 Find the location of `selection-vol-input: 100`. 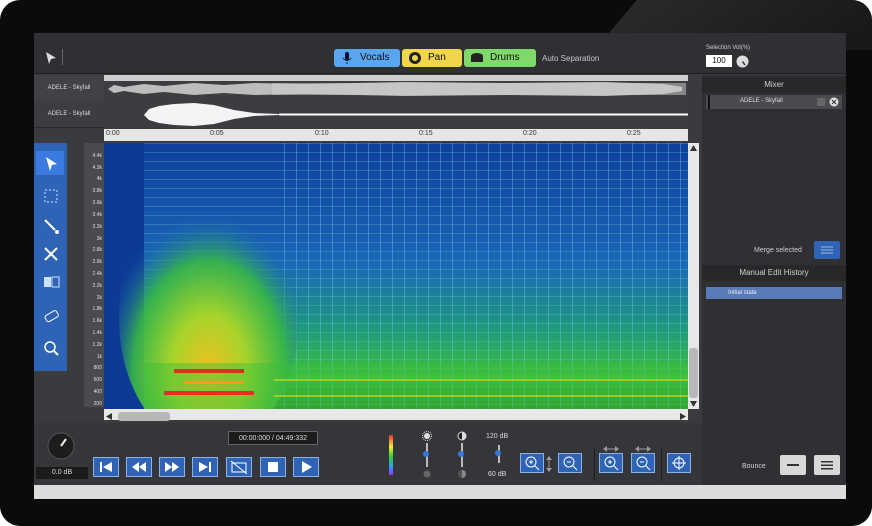

selection-vol-input: 100 is located at coordinates (719, 61).